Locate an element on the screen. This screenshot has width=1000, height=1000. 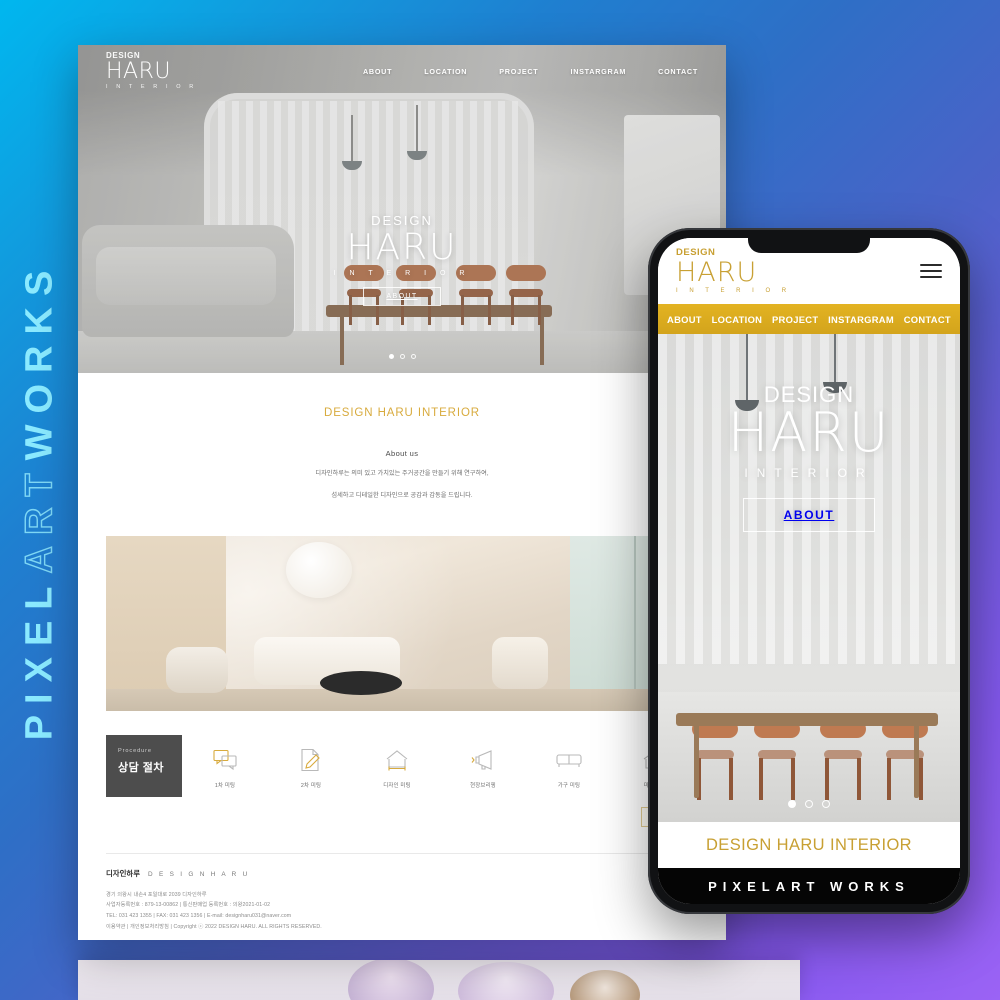
procedure-step-1: 1차 미팅 is located at coordinates (225, 771).